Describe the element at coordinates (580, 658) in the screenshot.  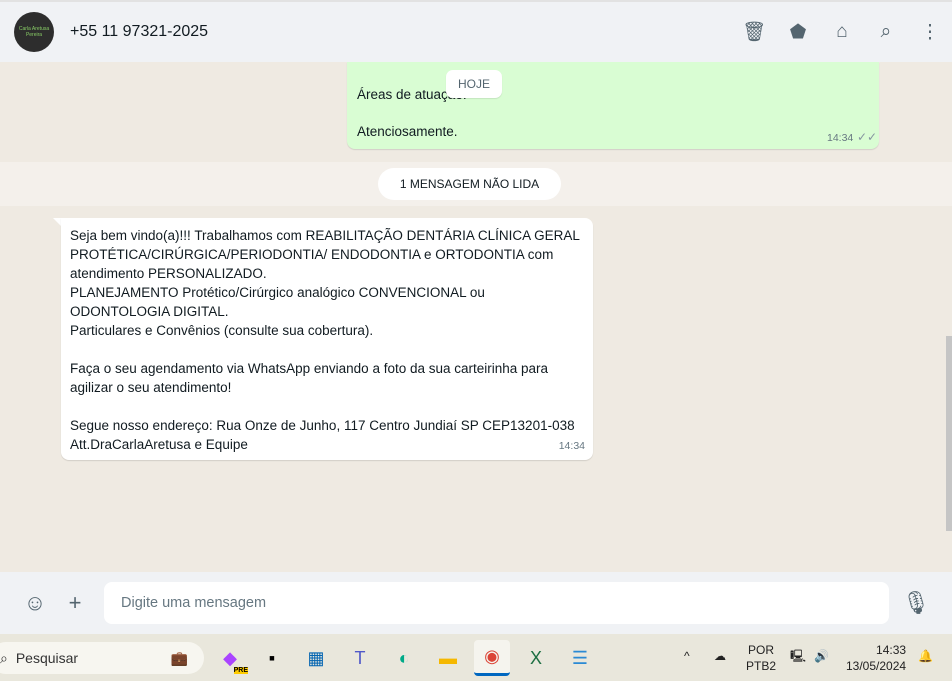
I see `notepad-icon: ☰` at that location.